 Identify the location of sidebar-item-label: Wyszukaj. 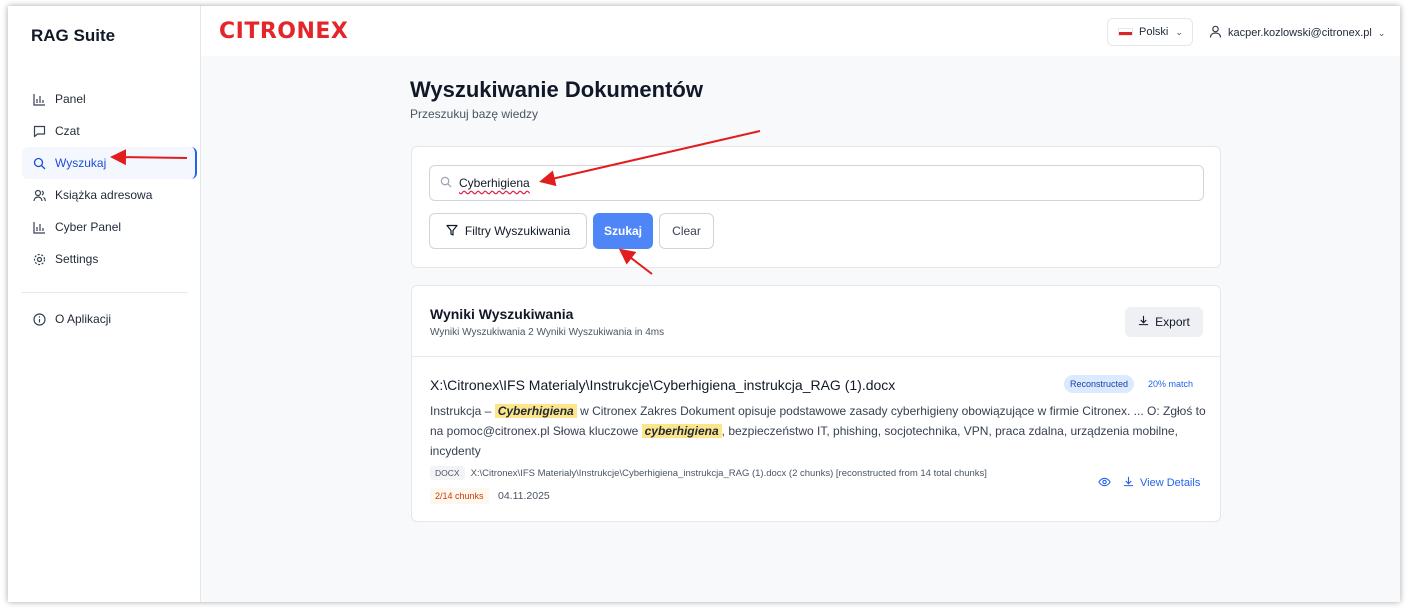
(81, 163).